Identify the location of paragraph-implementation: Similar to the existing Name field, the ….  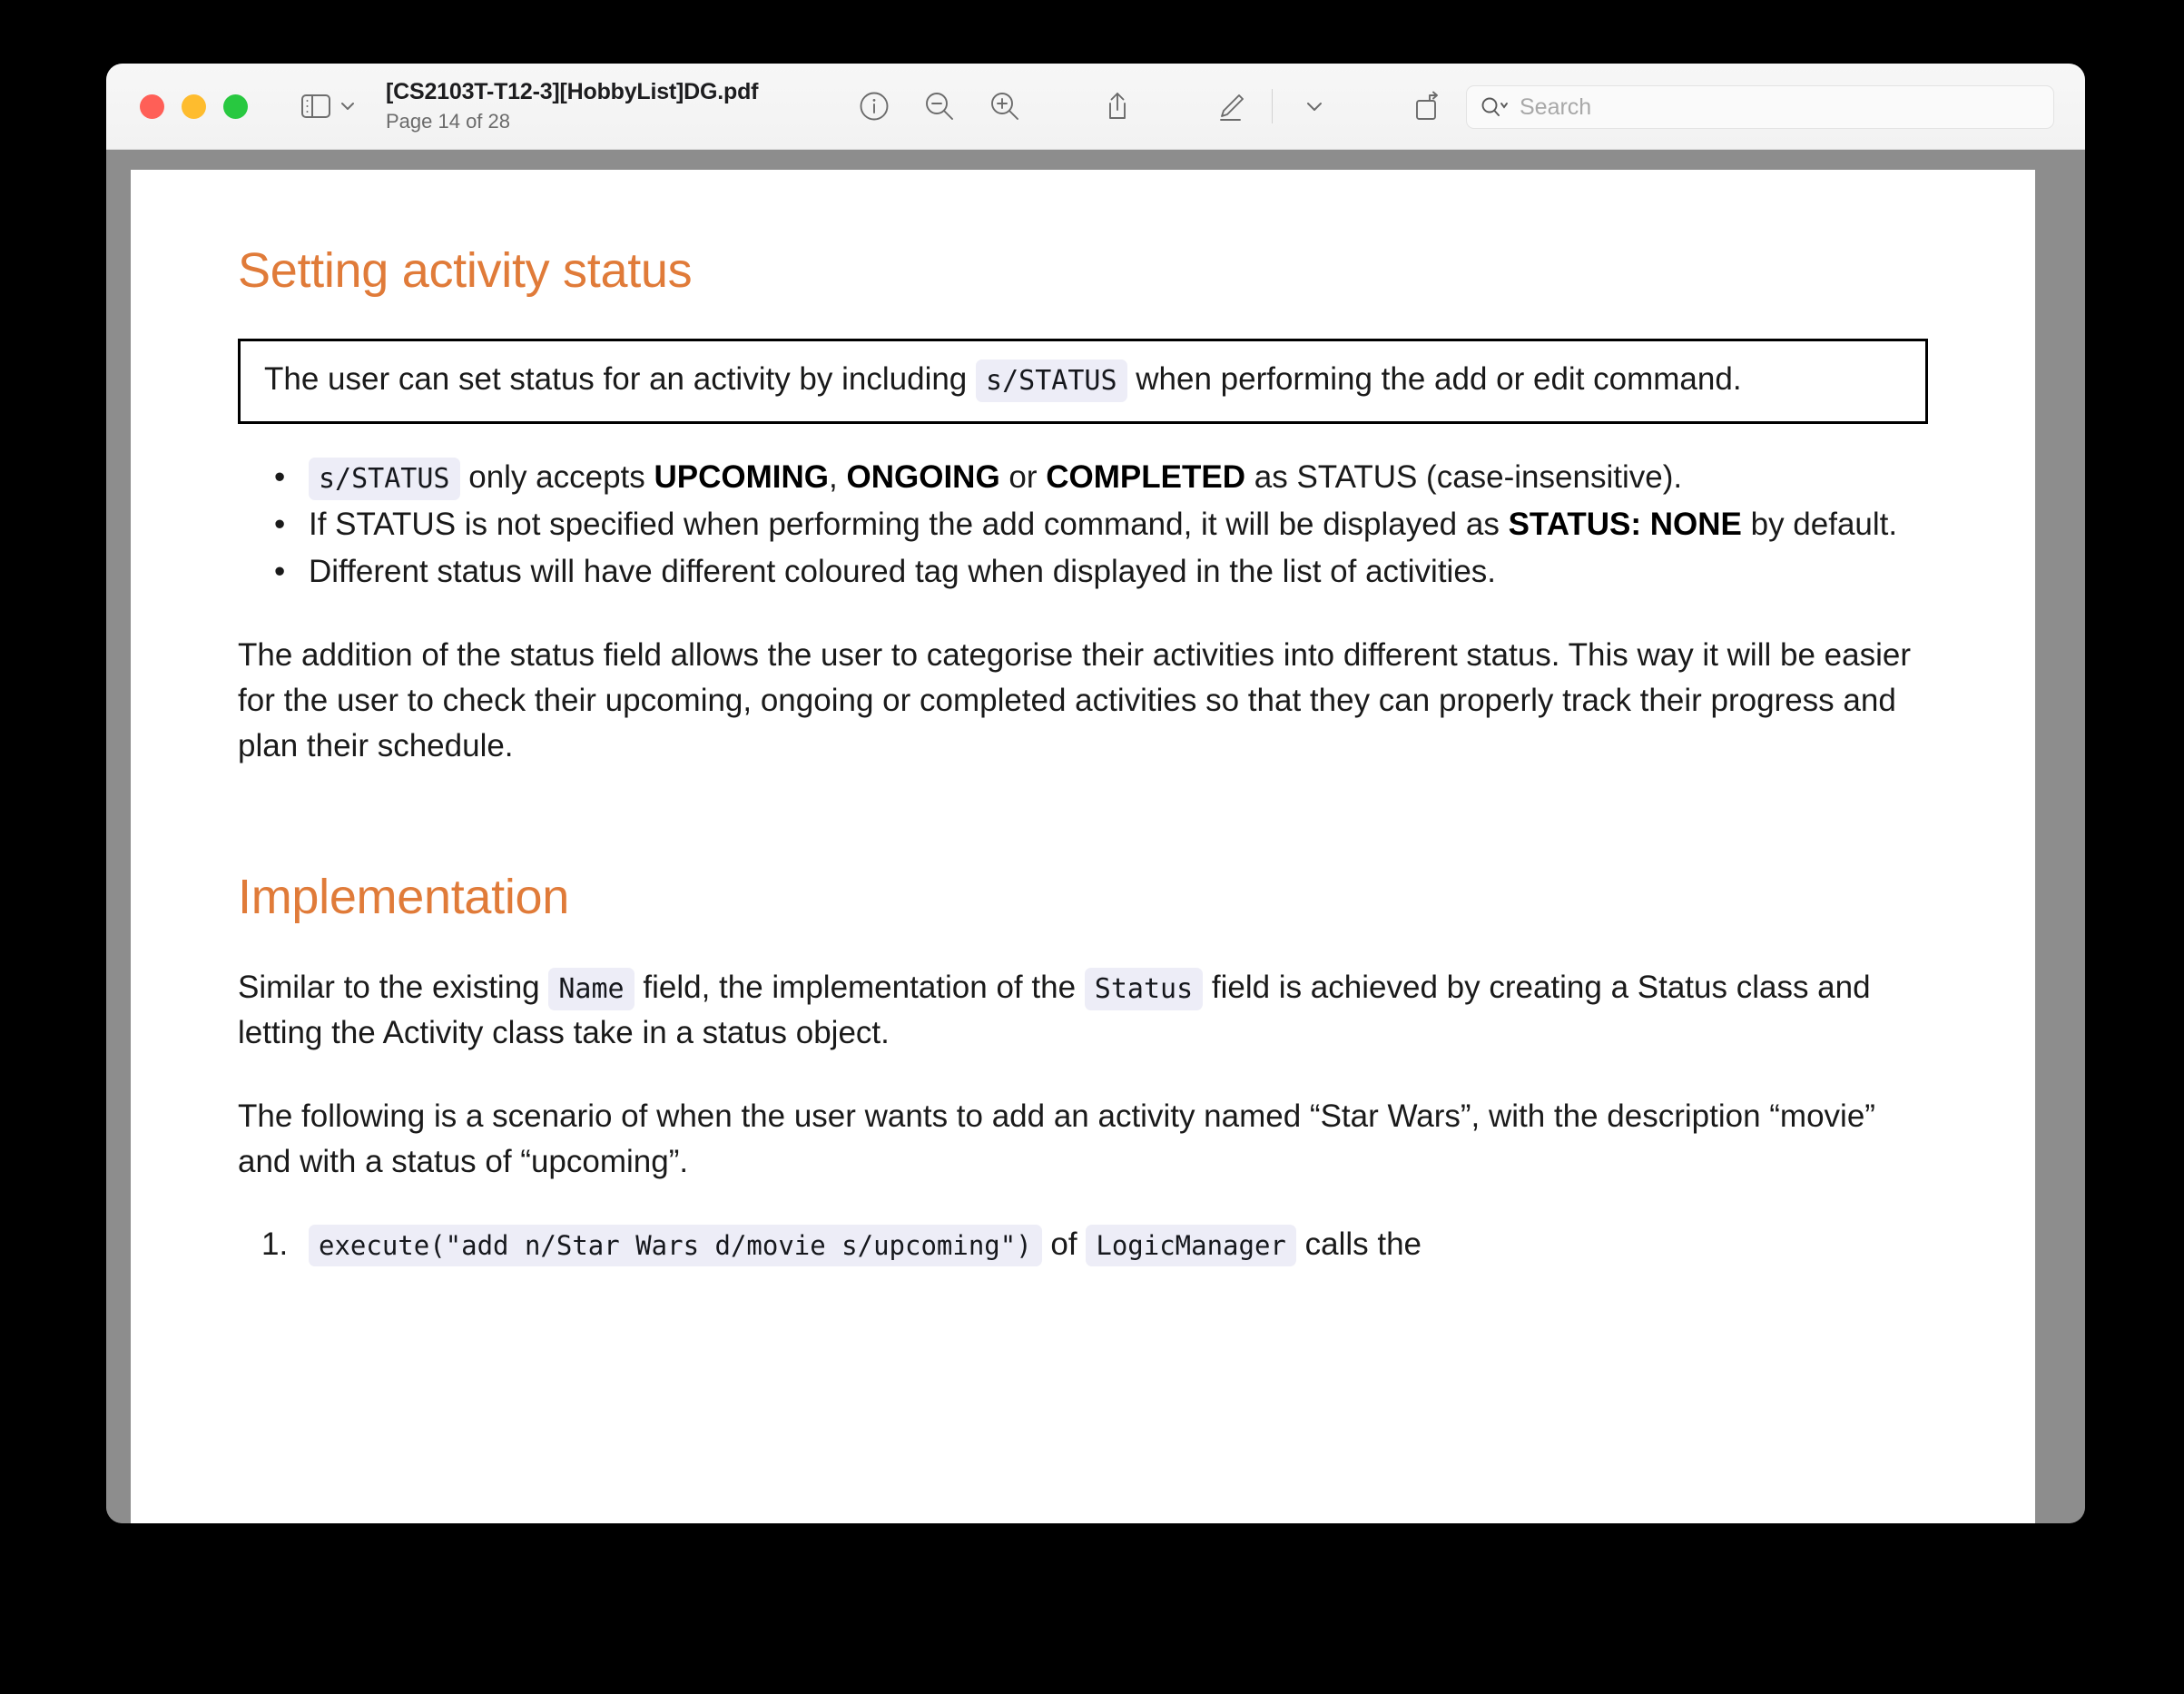
(1083, 1011).